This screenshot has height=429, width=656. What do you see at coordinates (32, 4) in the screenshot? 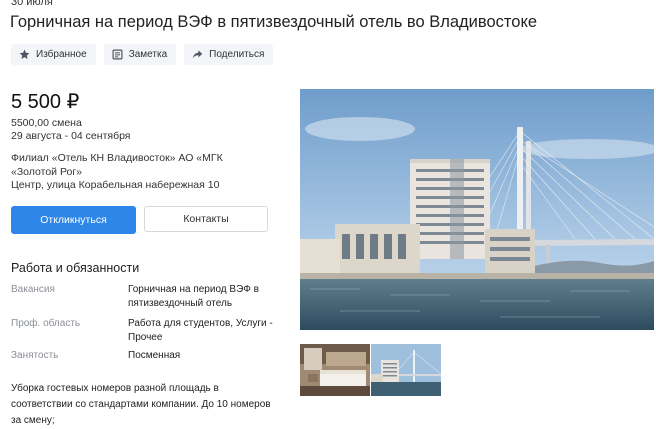
I see `publication-date: 30 июля` at bounding box center [32, 4].